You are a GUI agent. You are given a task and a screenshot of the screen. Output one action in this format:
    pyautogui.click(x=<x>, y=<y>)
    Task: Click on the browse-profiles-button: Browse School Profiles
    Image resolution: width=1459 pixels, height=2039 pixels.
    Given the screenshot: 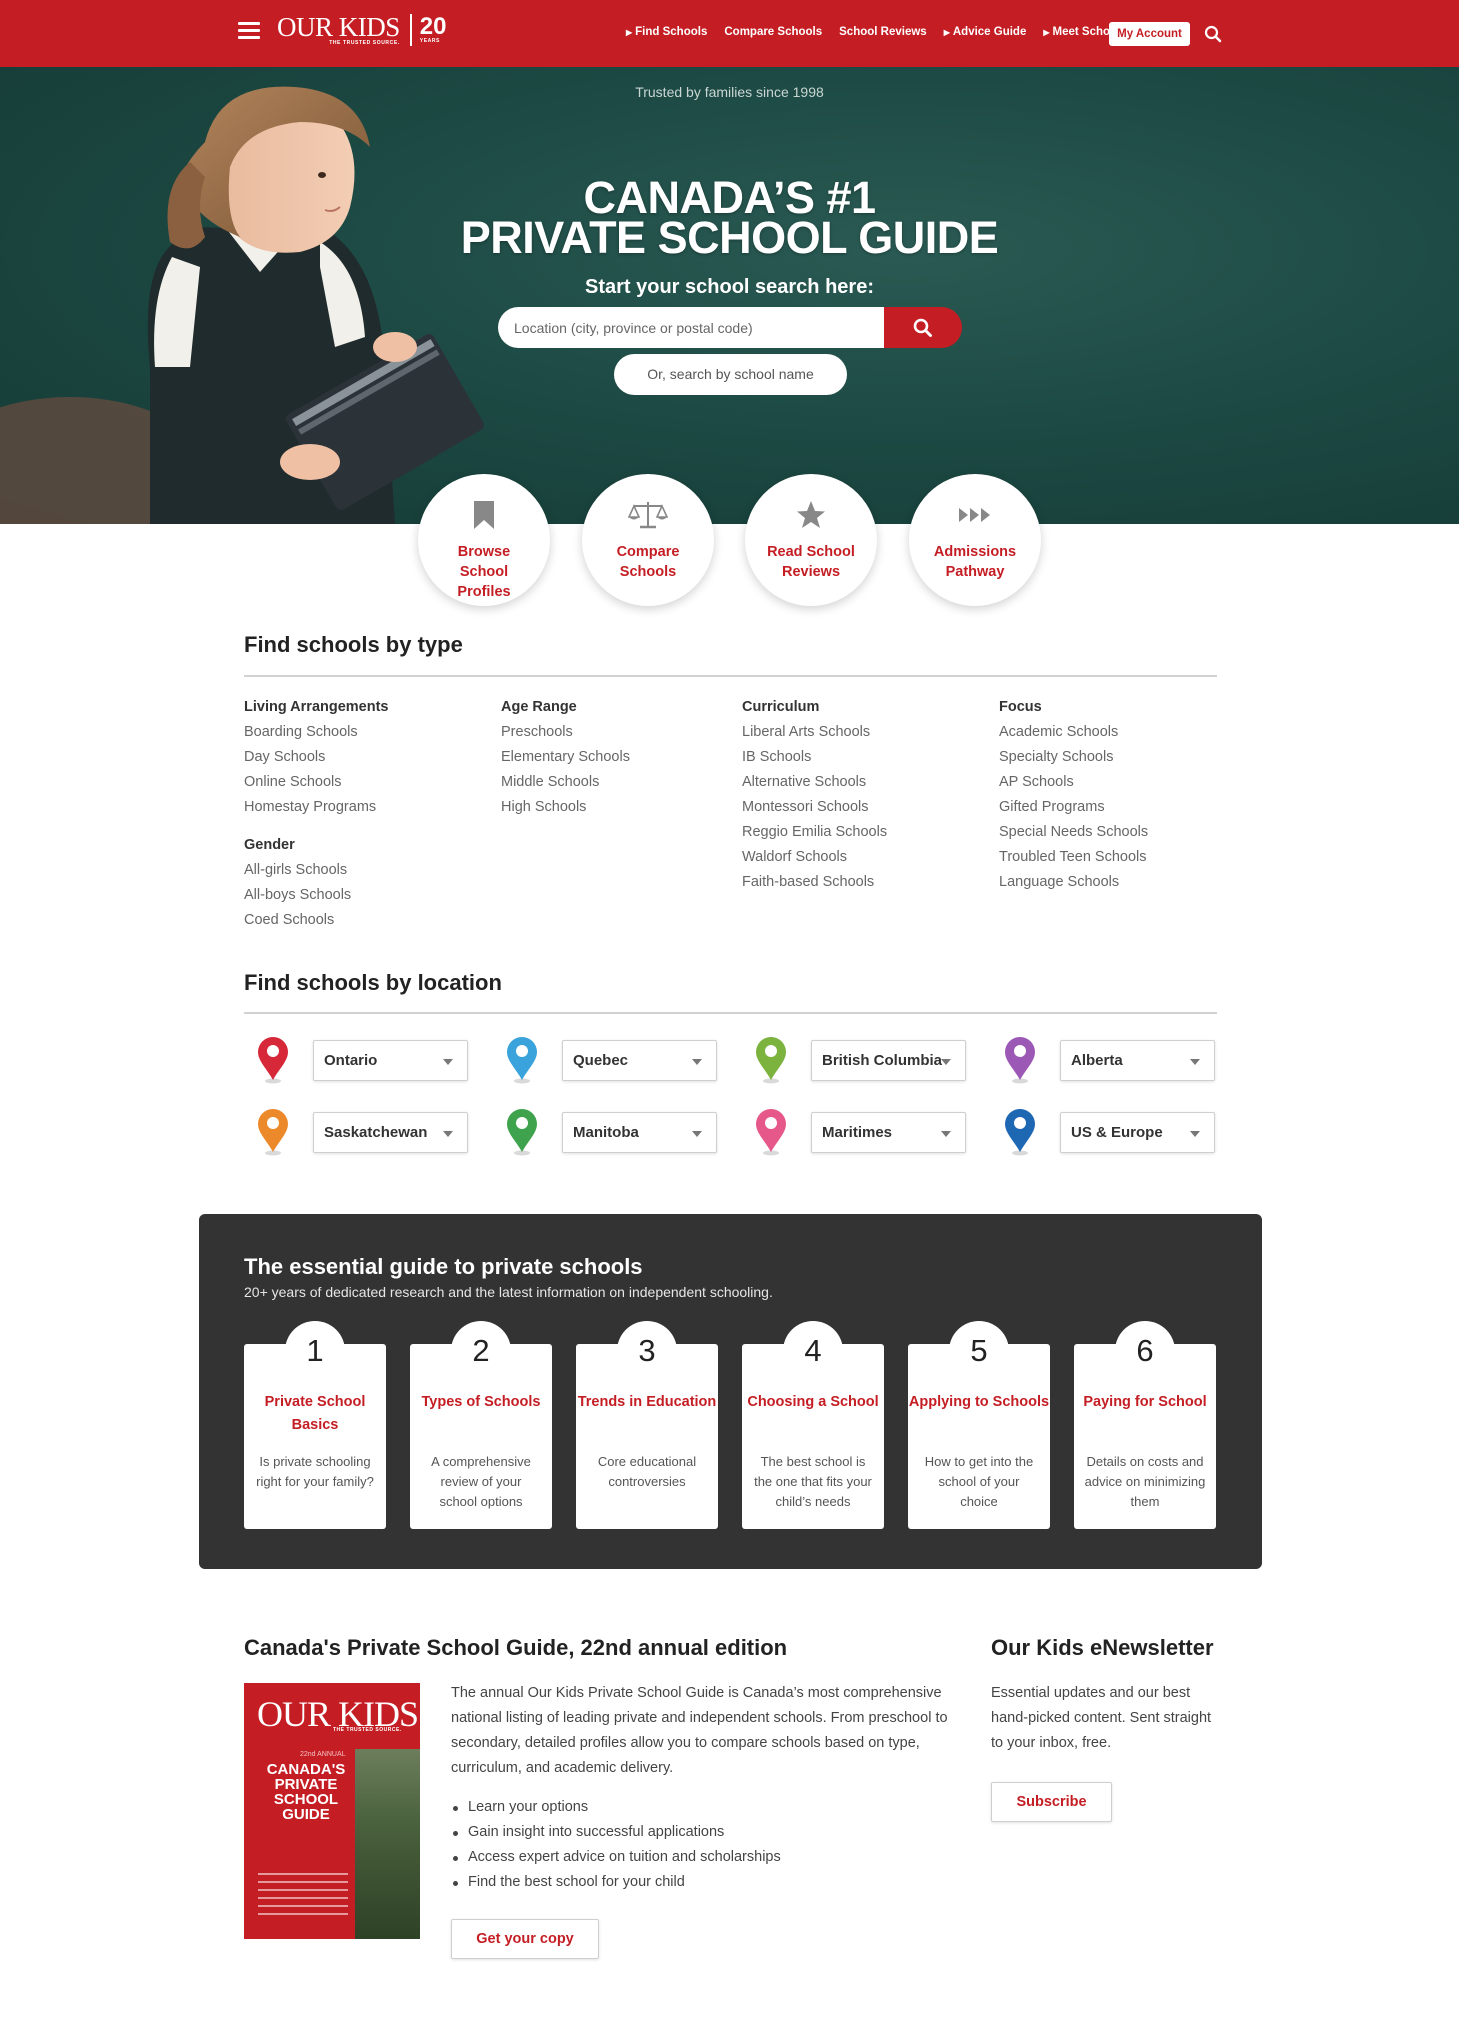 What is the action you would take?
    pyautogui.click(x=484, y=540)
    